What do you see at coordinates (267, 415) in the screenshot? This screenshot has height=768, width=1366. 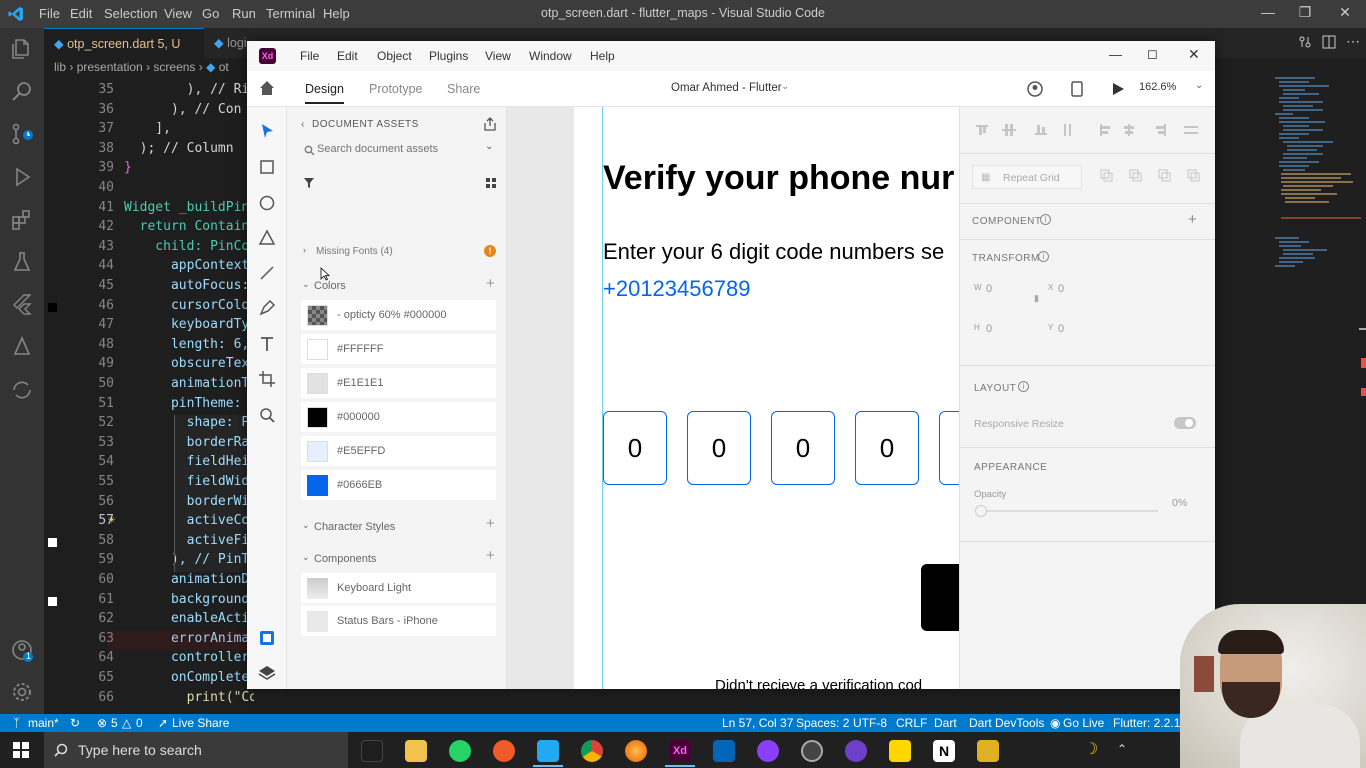 I see `zoom-tool-icon` at bounding box center [267, 415].